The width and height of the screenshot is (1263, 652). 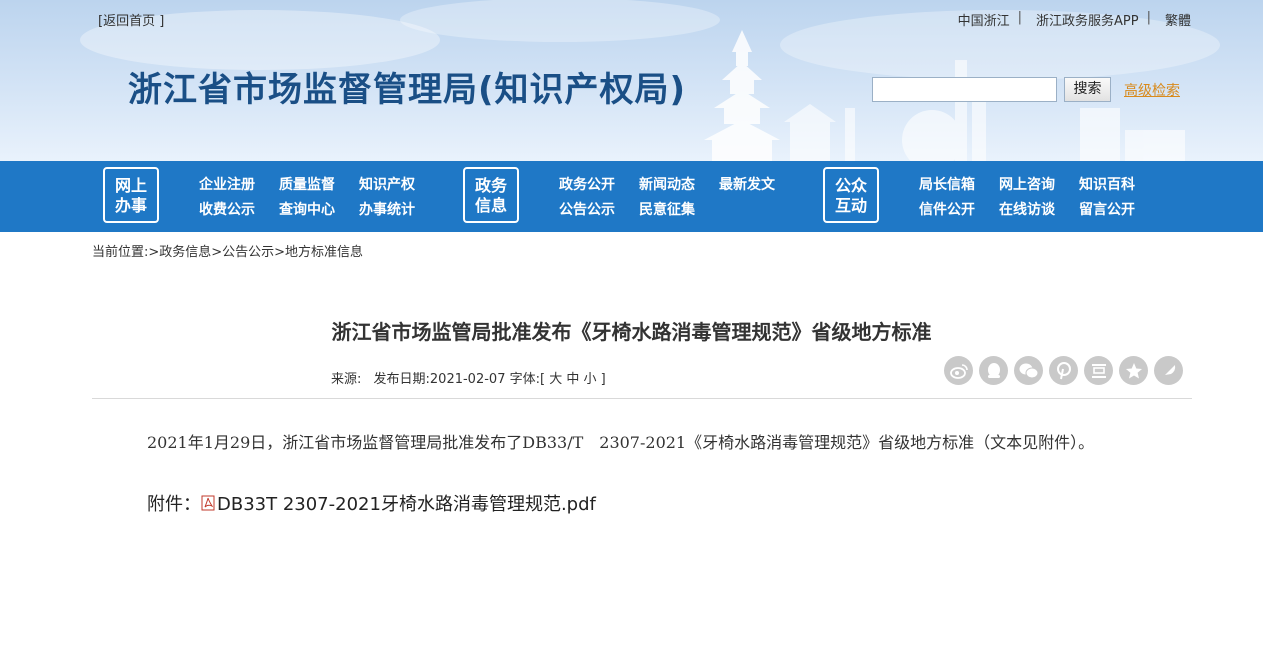 What do you see at coordinates (667, 209) in the screenshot?
I see `nav-link-public-opinion: 民意征集` at bounding box center [667, 209].